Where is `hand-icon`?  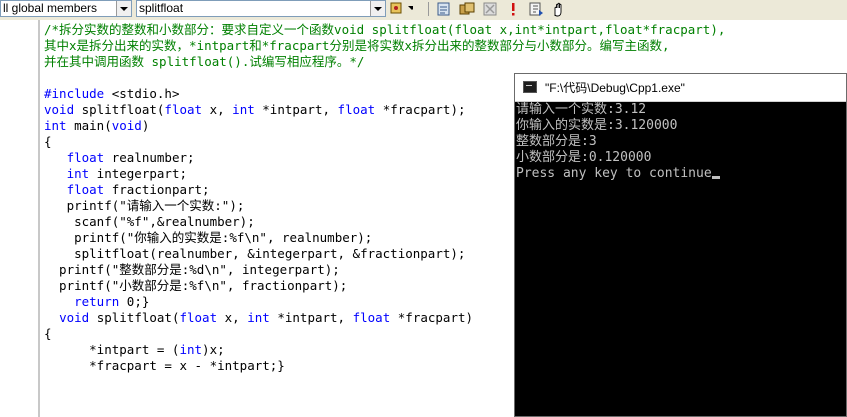
hand-icon is located at coordinates (558, 9).